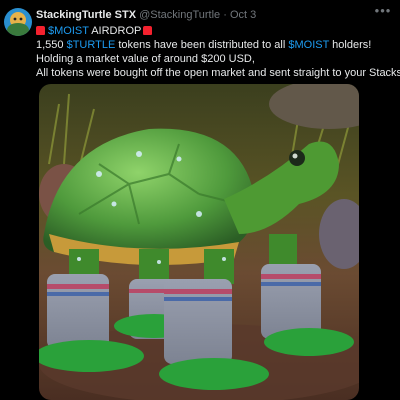  What do you see at coordinates (383, 10) in the screenshot?
I see `more-horizontal-icon: •••` at bounding box center [383, 10].